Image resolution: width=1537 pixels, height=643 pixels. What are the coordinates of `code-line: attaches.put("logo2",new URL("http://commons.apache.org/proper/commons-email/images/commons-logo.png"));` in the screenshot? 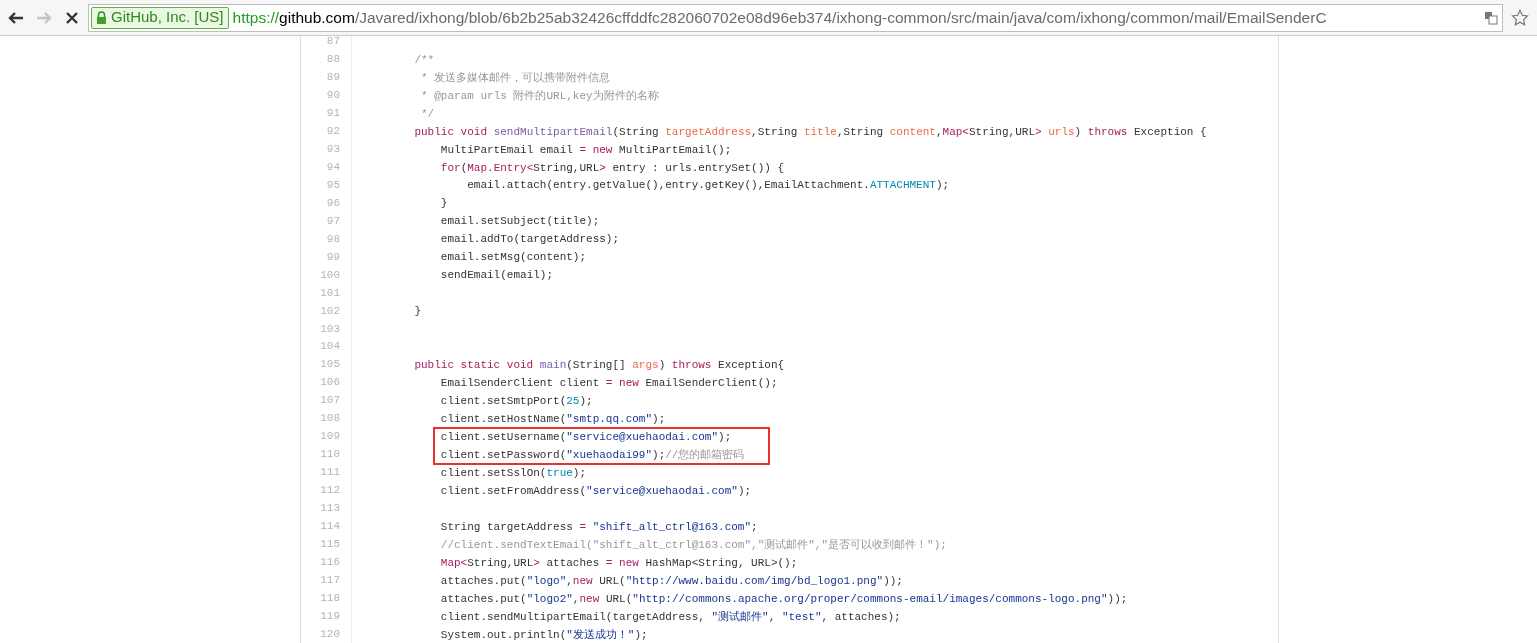 It's located at (784, 599).